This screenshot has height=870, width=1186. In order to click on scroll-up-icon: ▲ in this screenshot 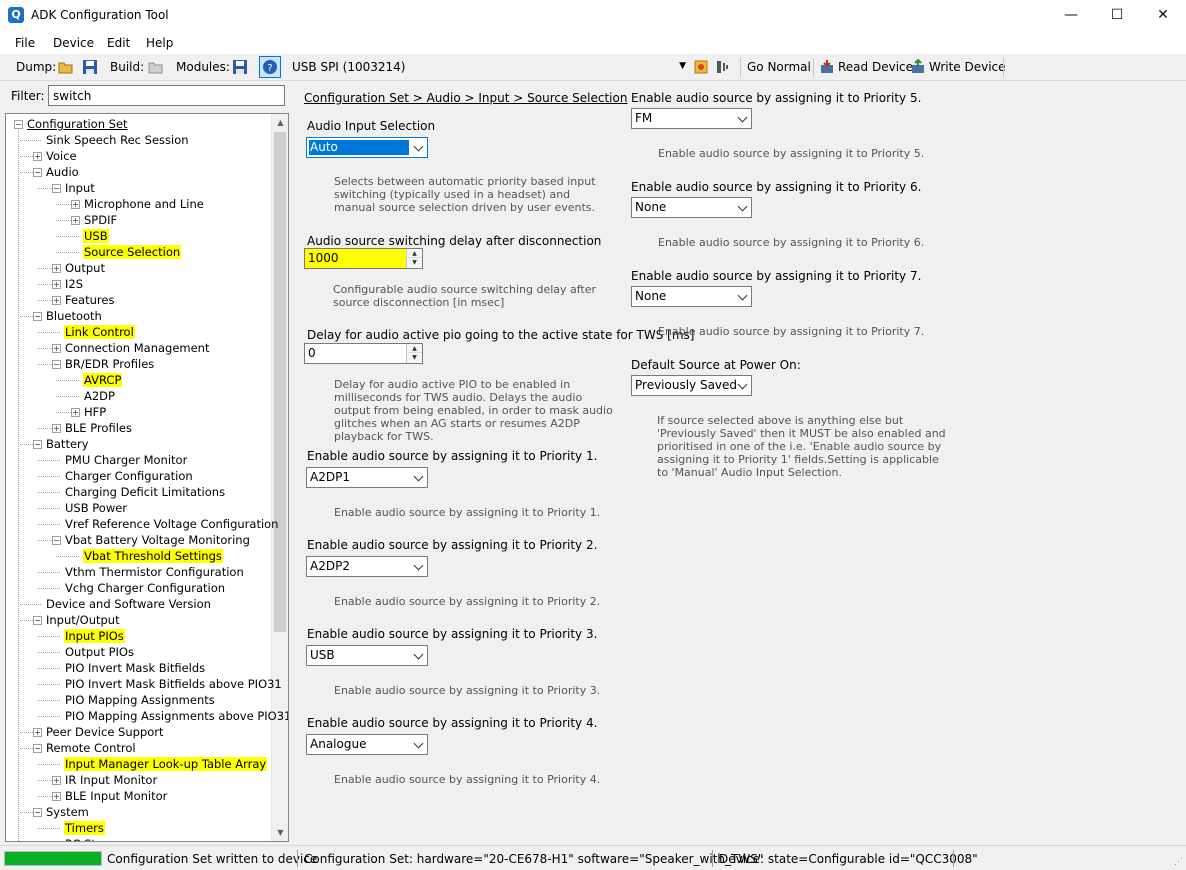, I will do `click(280, 122)`.